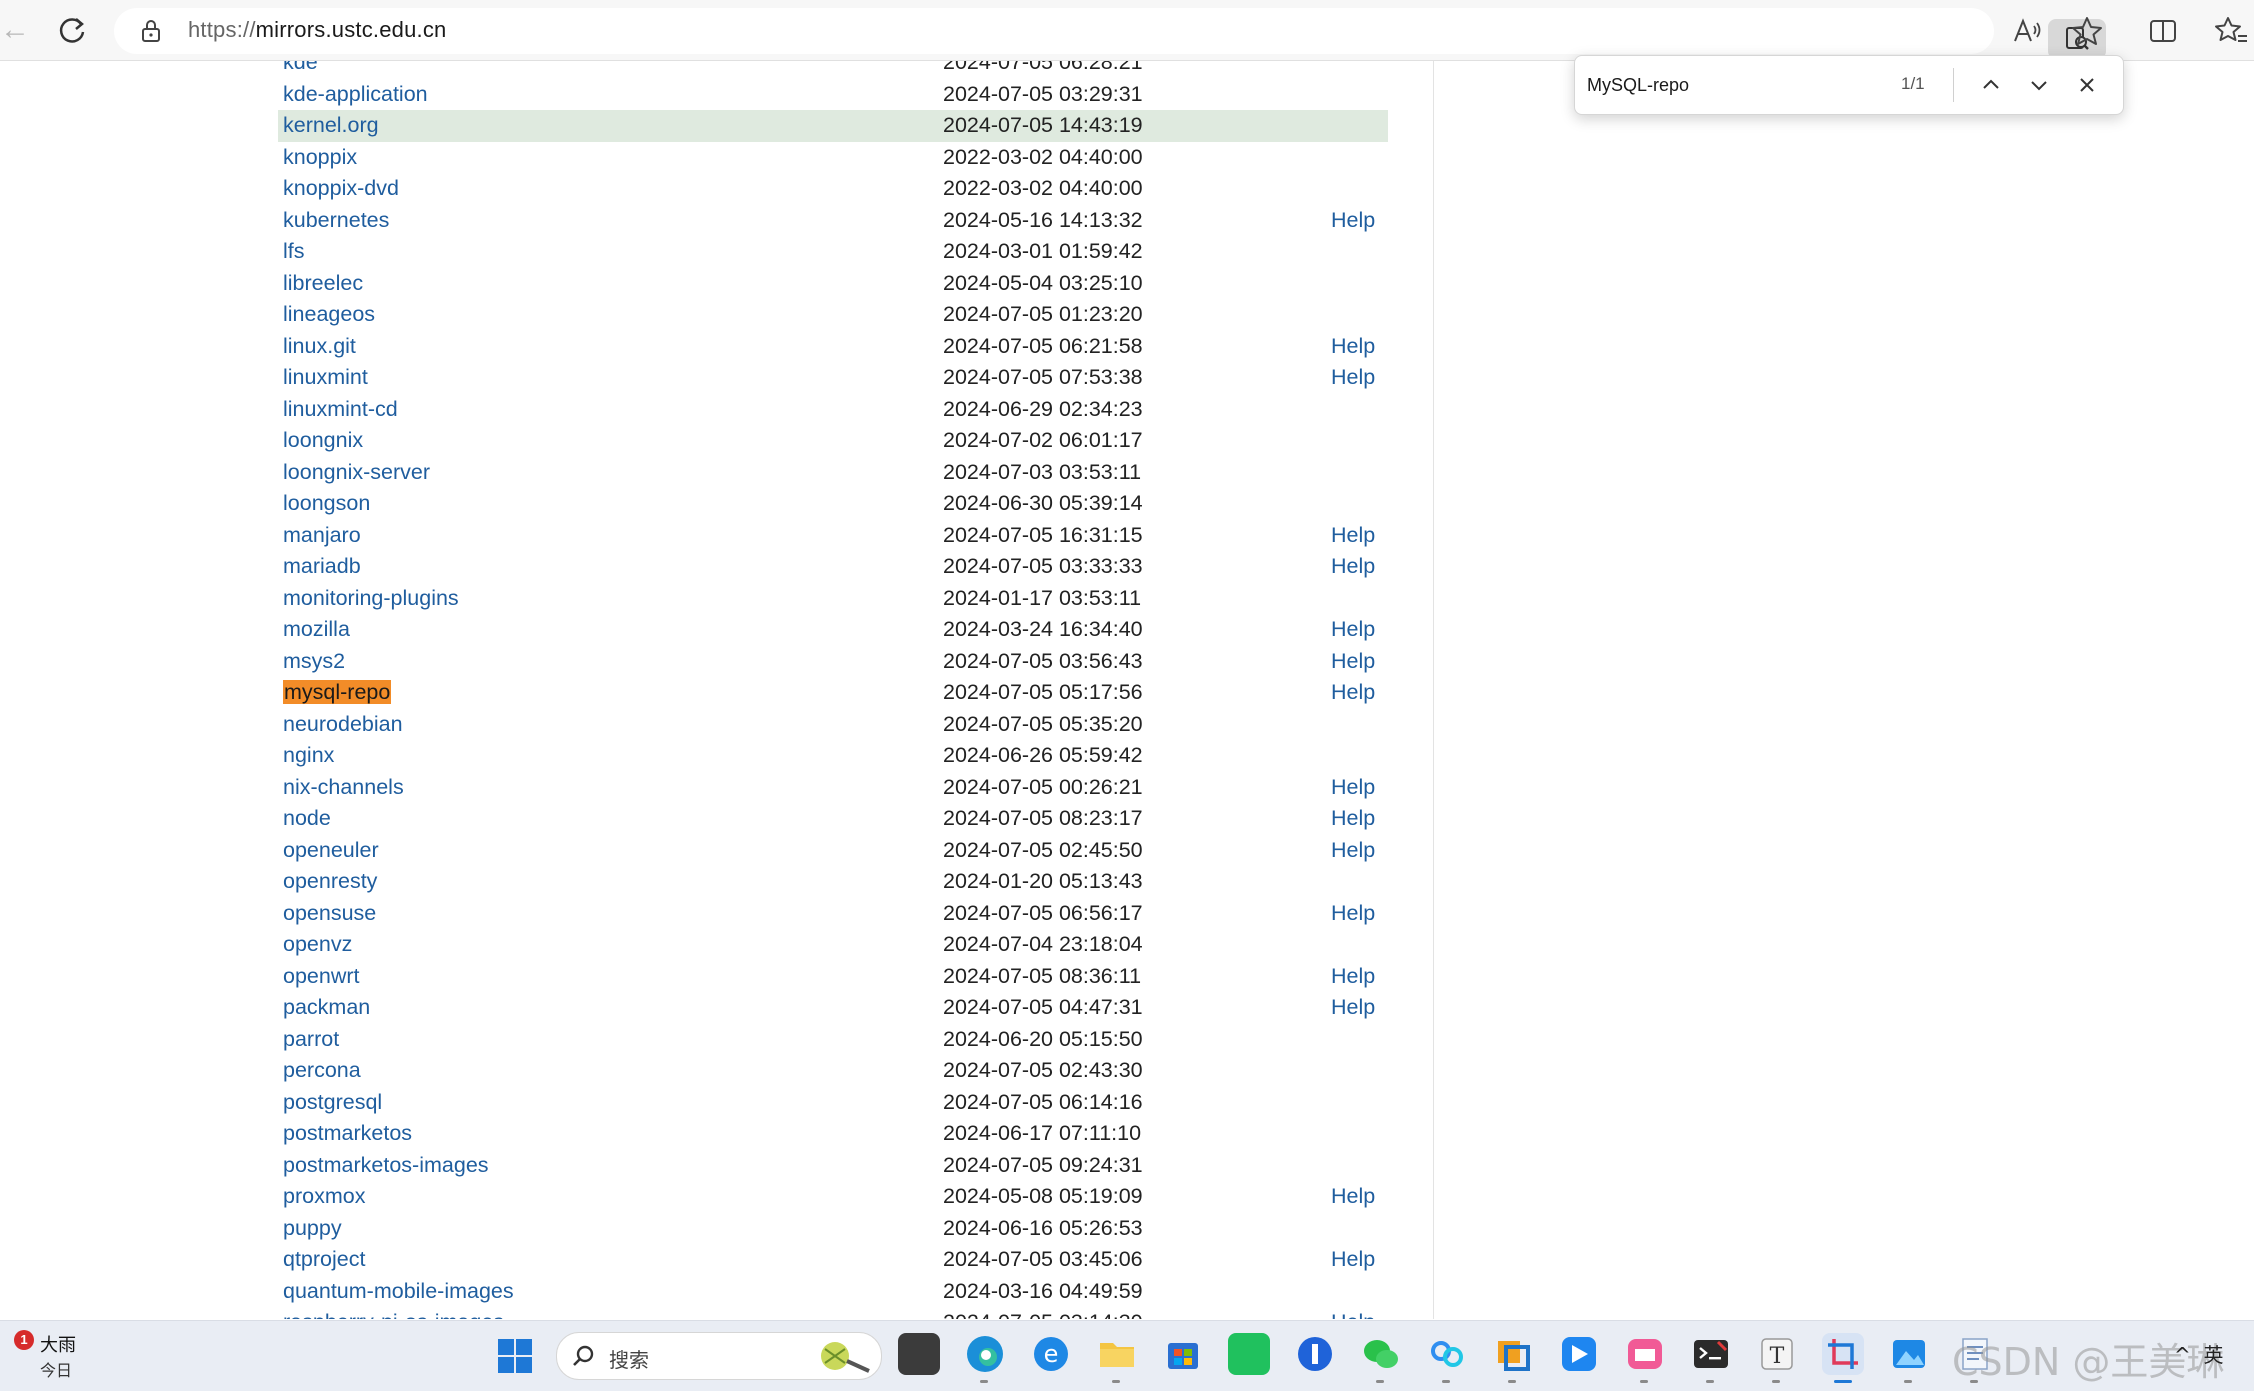  Describe the element at coordinates (1315, 1354) in the screenshot. I see `blue-shield-app-icon` at that location.